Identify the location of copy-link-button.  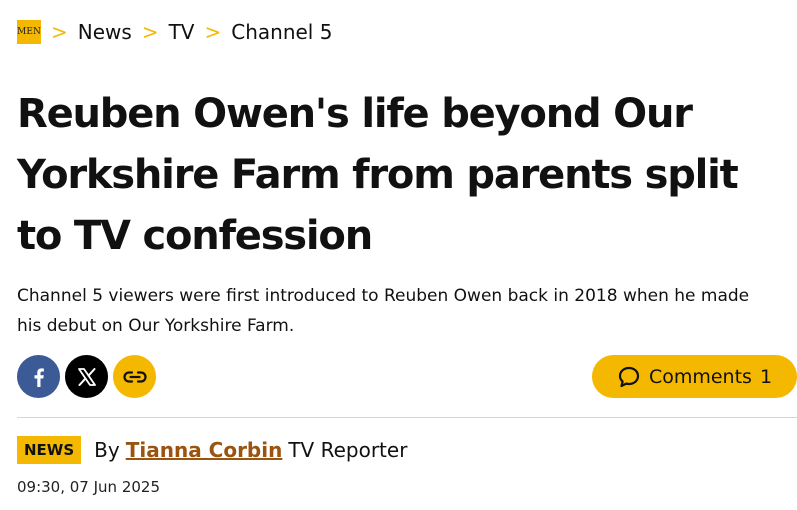
(134, 376).